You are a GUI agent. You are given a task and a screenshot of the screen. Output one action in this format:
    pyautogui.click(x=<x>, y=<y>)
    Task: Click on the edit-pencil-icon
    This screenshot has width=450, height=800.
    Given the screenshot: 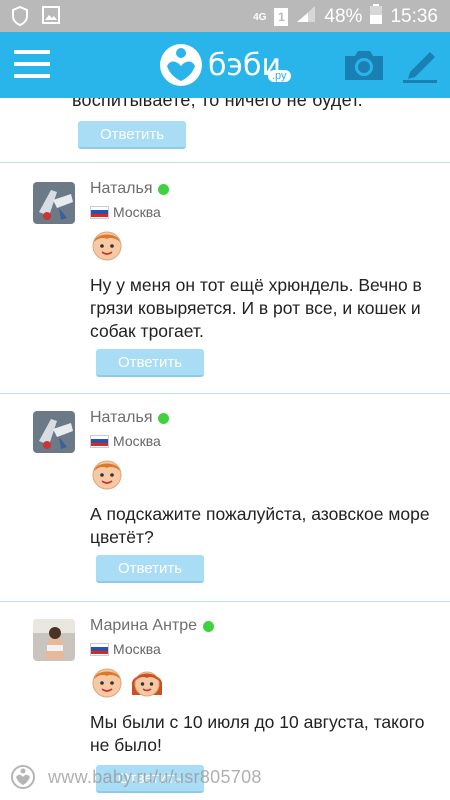 What is the action you would take?
    pyautogui.click(x=420, y=67)
    